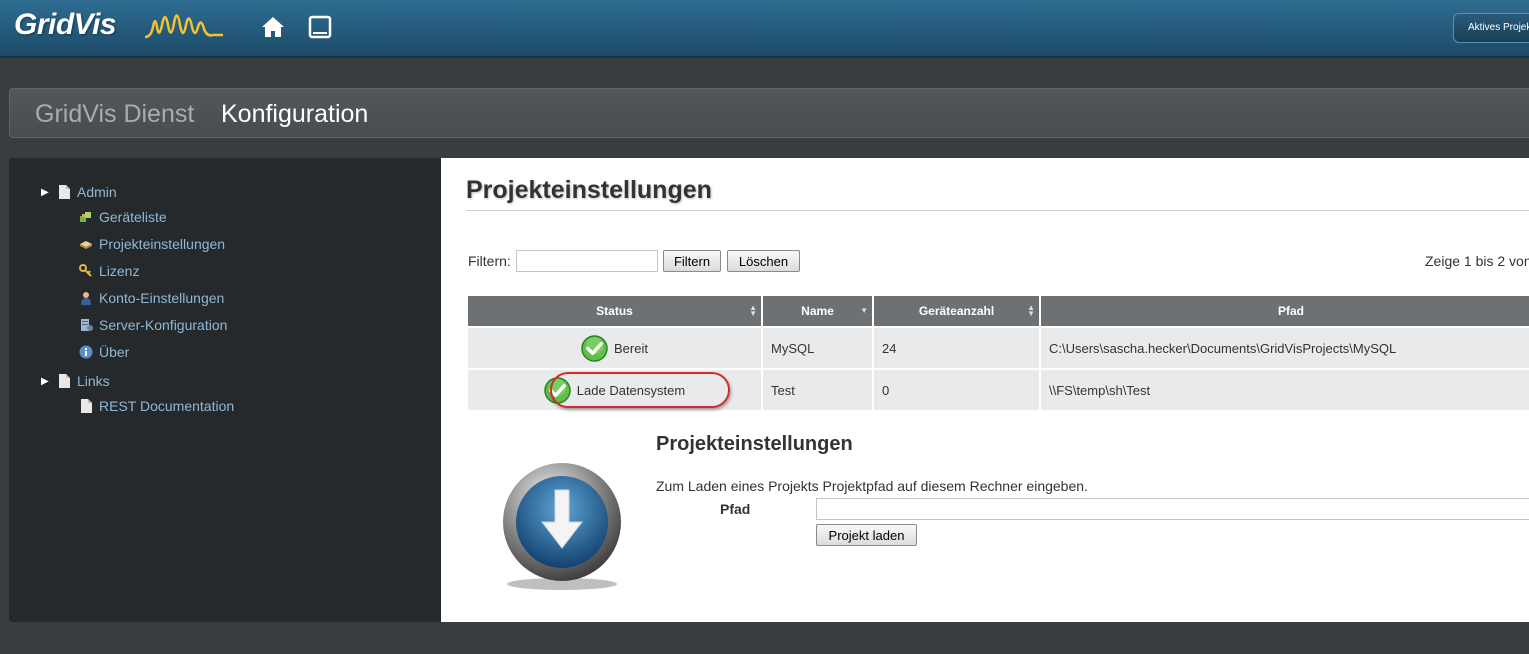 The image size is (1529, 654). What do you see at coordinates (86, 325) in the screenshot?
I see `server-config-icon` at bounding box center [86, 325].